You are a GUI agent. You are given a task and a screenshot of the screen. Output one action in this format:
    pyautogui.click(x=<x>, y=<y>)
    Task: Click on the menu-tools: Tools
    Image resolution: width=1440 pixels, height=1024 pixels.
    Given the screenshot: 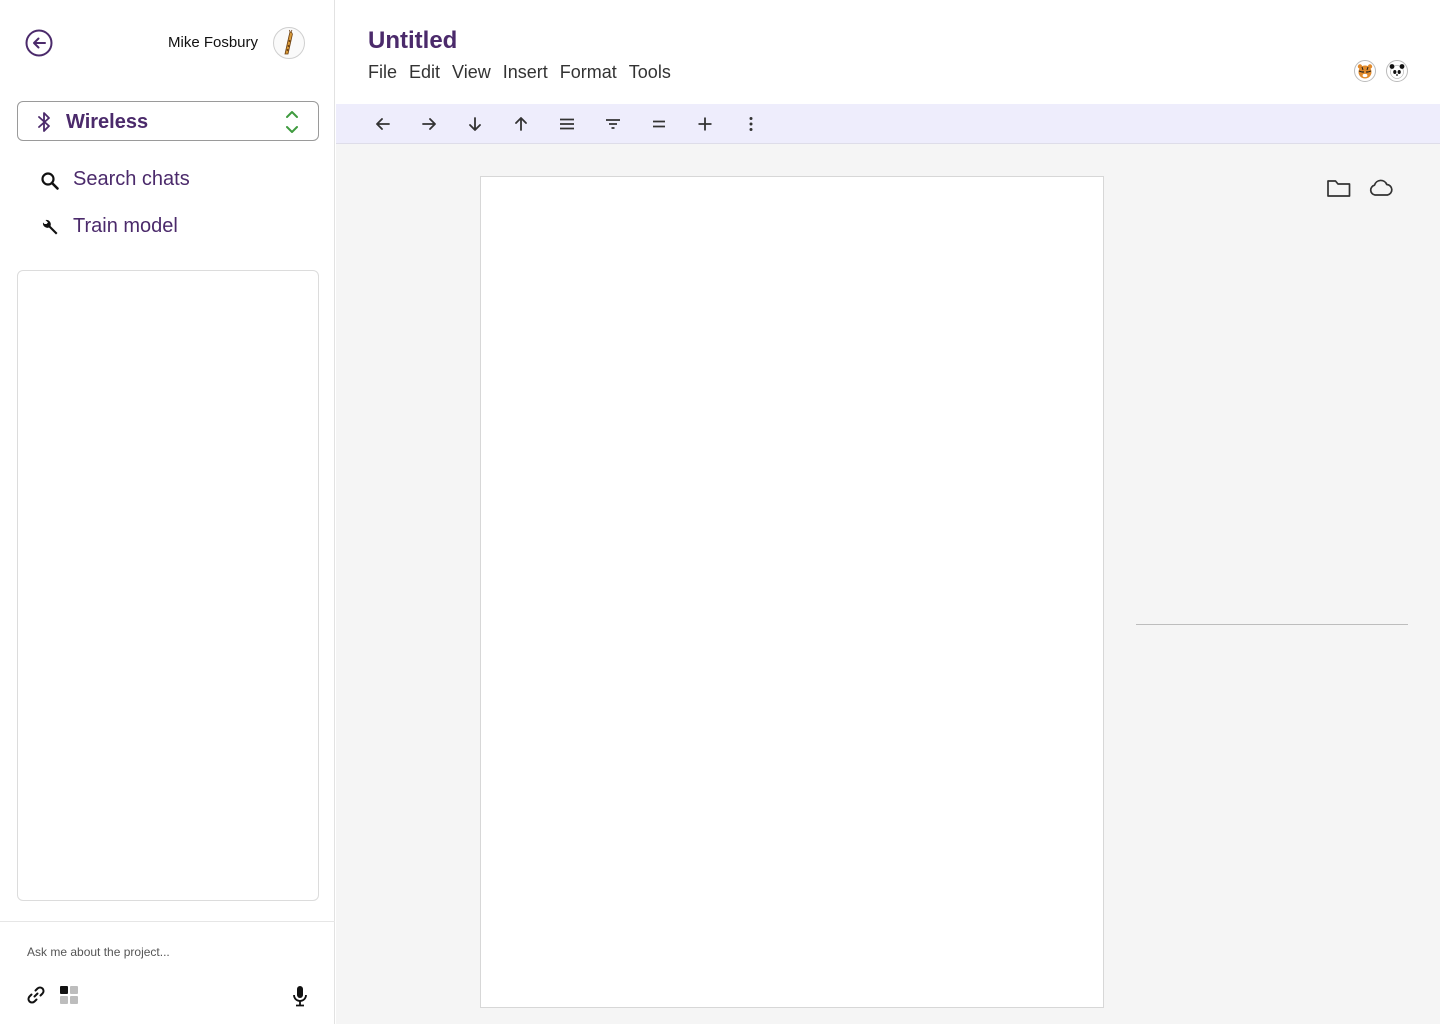 What is the action you would take?
    pyautogui.click(x=650, y=72)
    